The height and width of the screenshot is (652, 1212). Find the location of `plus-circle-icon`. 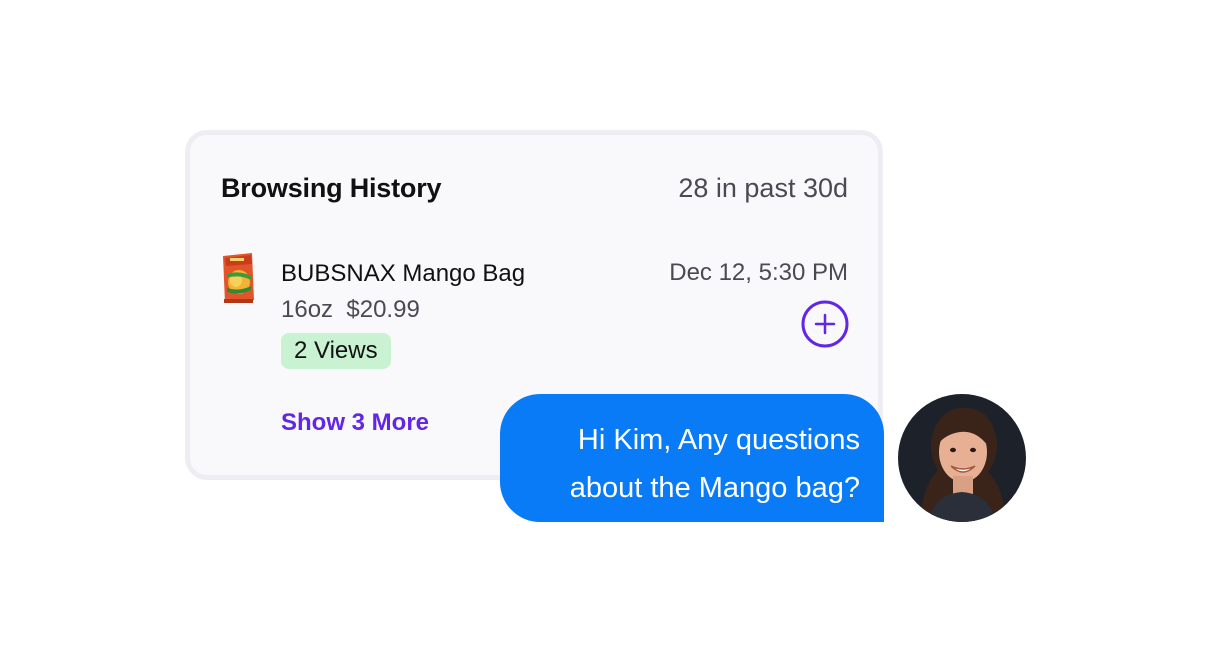

plus-circle-icon is located at coordinates (825, 324).